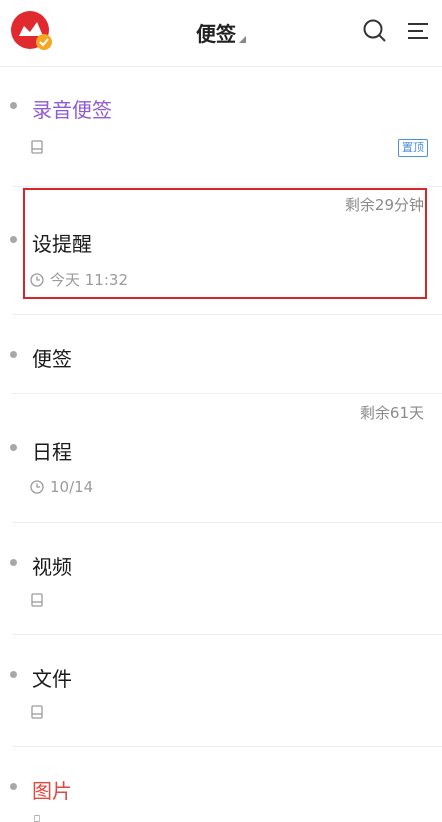 This screenshot has width=442, height=822. What do you see at coordinates (221, 354) in the screenshot?
I see `note-item-memo: 便签` at bounding box center [221, 354].